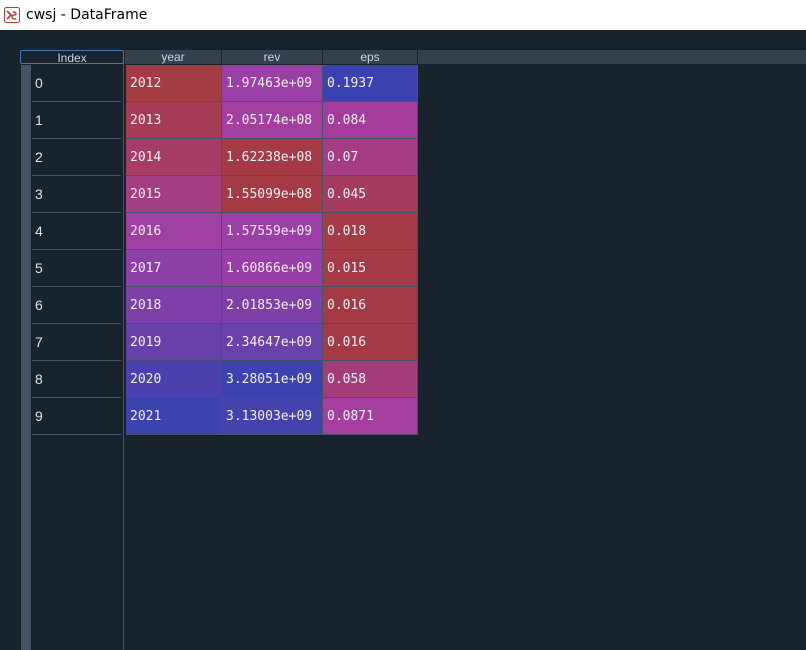 The image size is (806, 650). What do you see at coordinates (174, 342) in the screenshot?
I see `table-cell-year: 2019` at bounding box center [174, 342].